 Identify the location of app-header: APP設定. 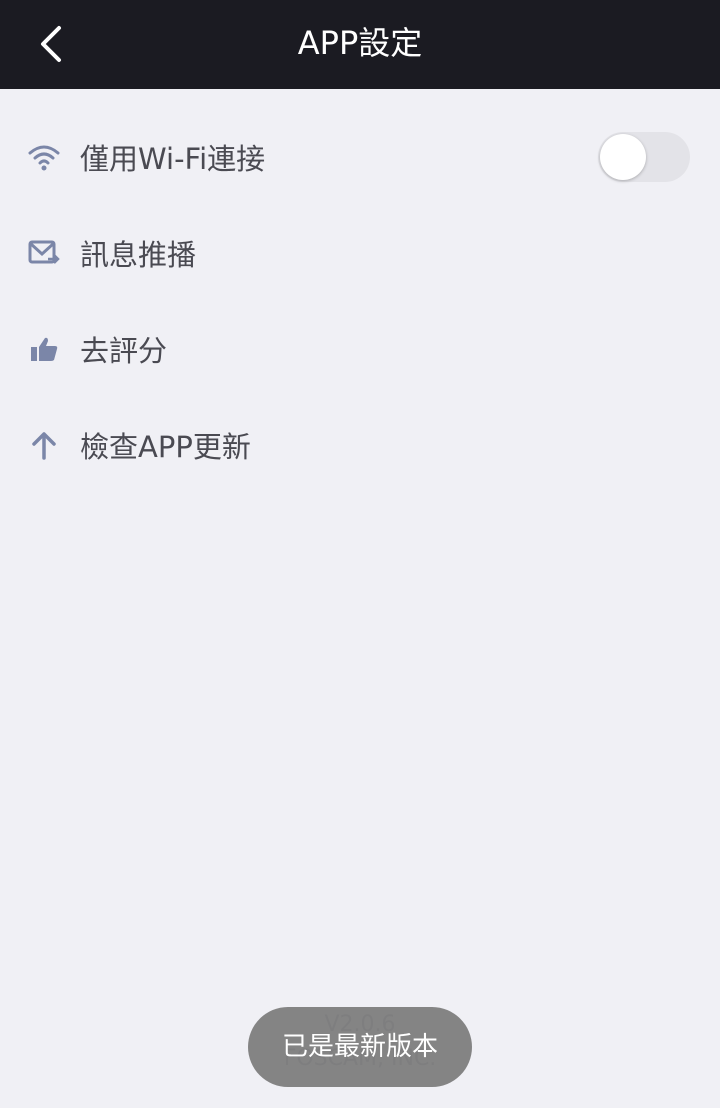
(360, 44).